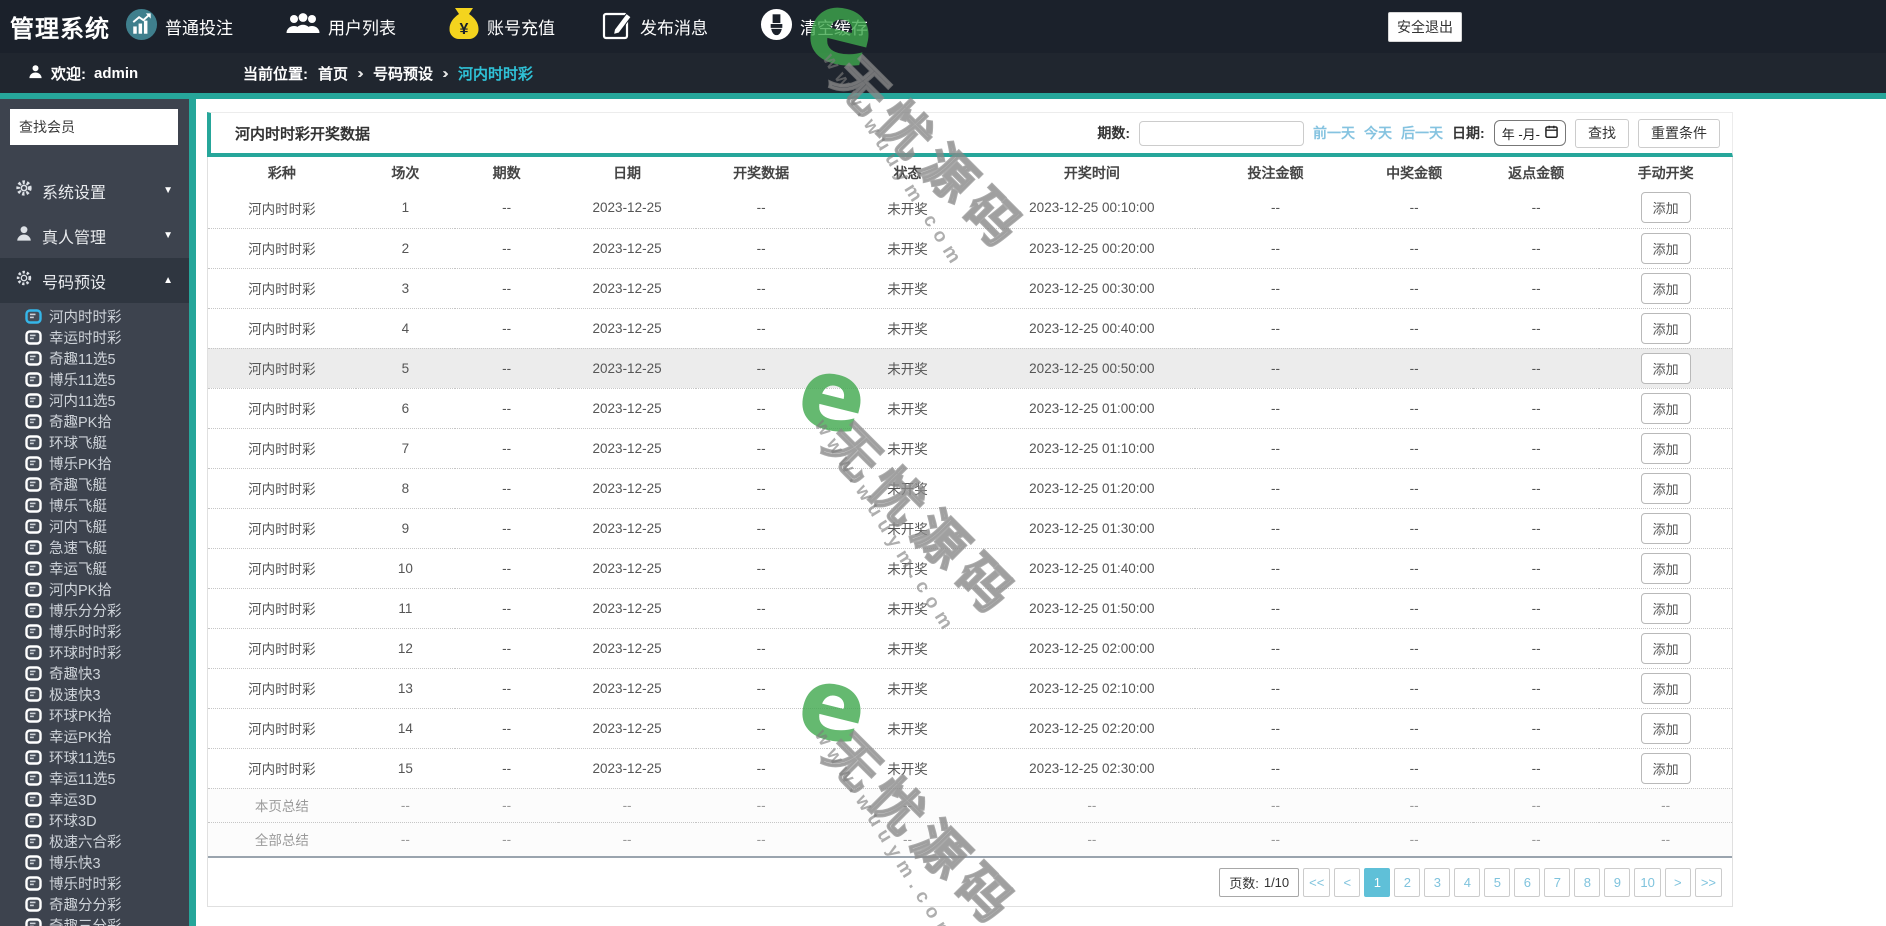 The image size is (1886, 926). Describe the element at coordinates (1679, 133) in the screenshot. I see `reset-conditions-button: 重置条件` at that location.